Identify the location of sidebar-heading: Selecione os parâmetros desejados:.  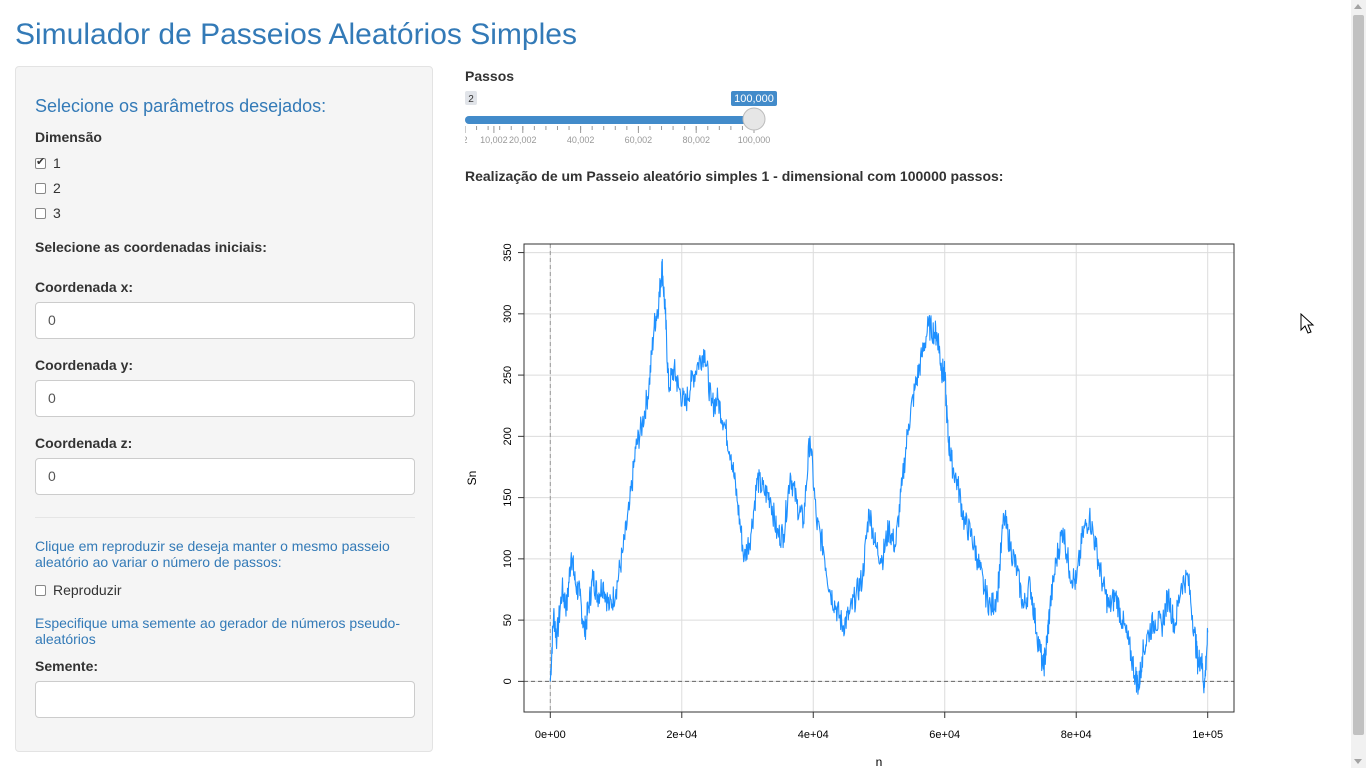
(181, 106).